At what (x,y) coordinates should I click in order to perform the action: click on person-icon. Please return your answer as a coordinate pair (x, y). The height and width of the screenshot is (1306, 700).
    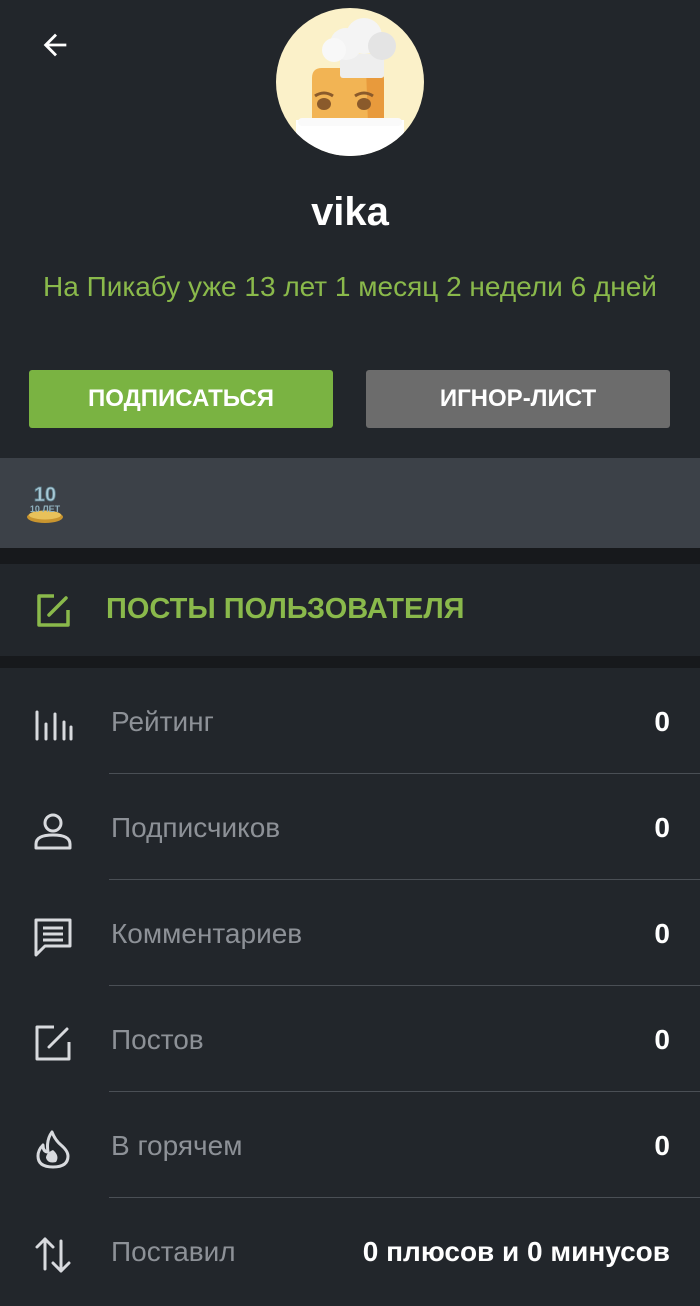
    Looking at the image, I should click on (53, 831).